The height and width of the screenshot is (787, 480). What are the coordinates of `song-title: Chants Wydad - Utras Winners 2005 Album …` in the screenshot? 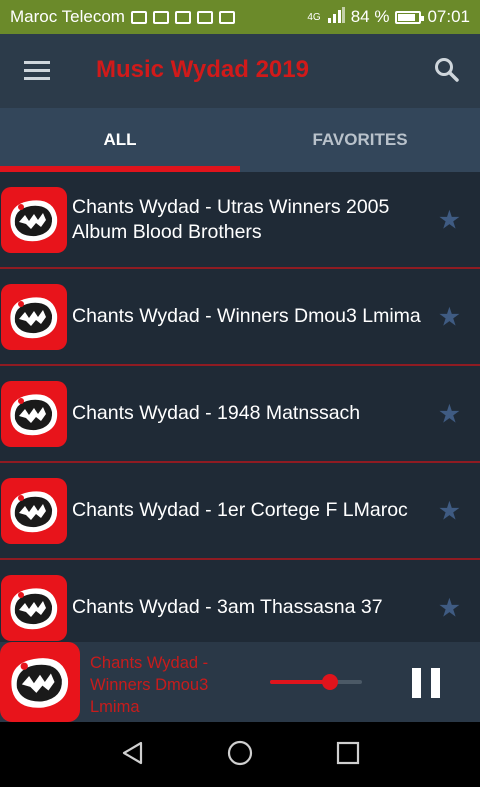 It's located at (231, 219).